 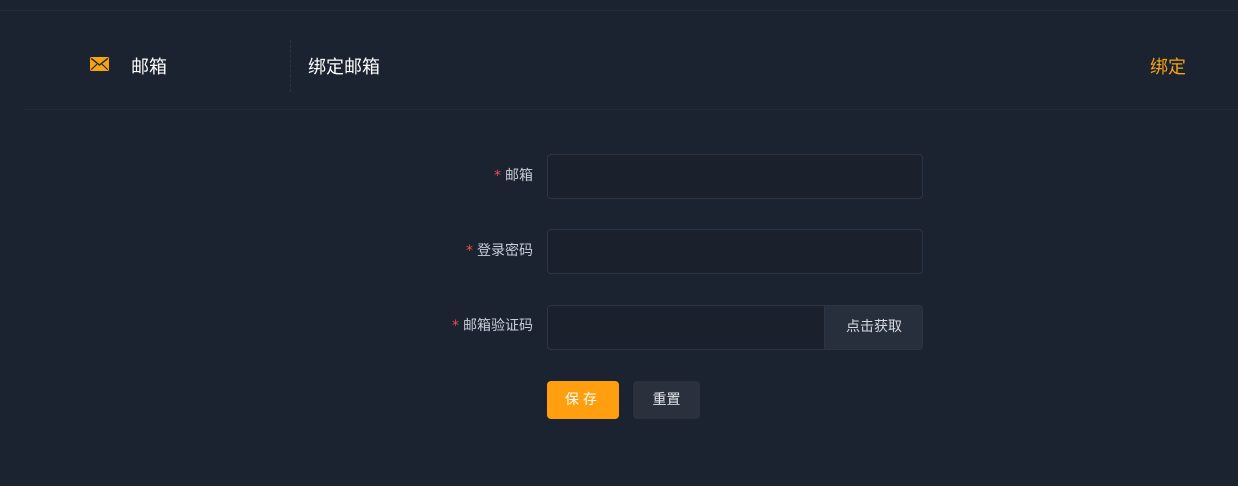 I want to click on verification-code-field, so click(x=686, y=327).